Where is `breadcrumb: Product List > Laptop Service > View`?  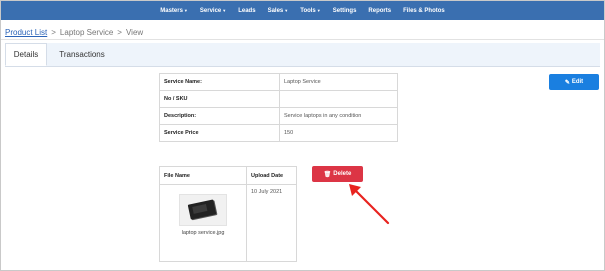
breadcrumb: Product List > Laptop Service > View is located at coordinates (74, 32).